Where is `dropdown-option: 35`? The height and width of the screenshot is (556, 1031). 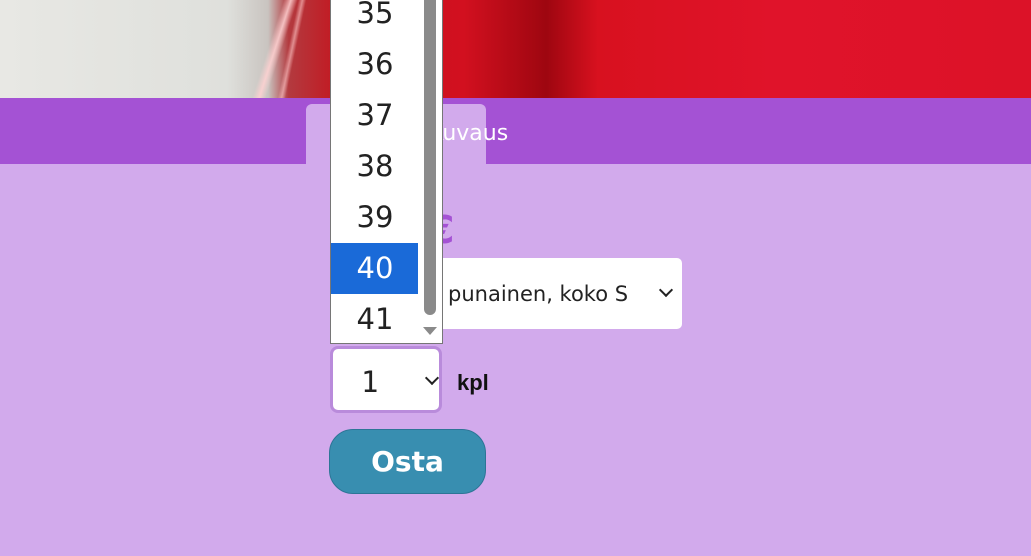 dropdown-option: 35 is located at coordinates (375, 19).